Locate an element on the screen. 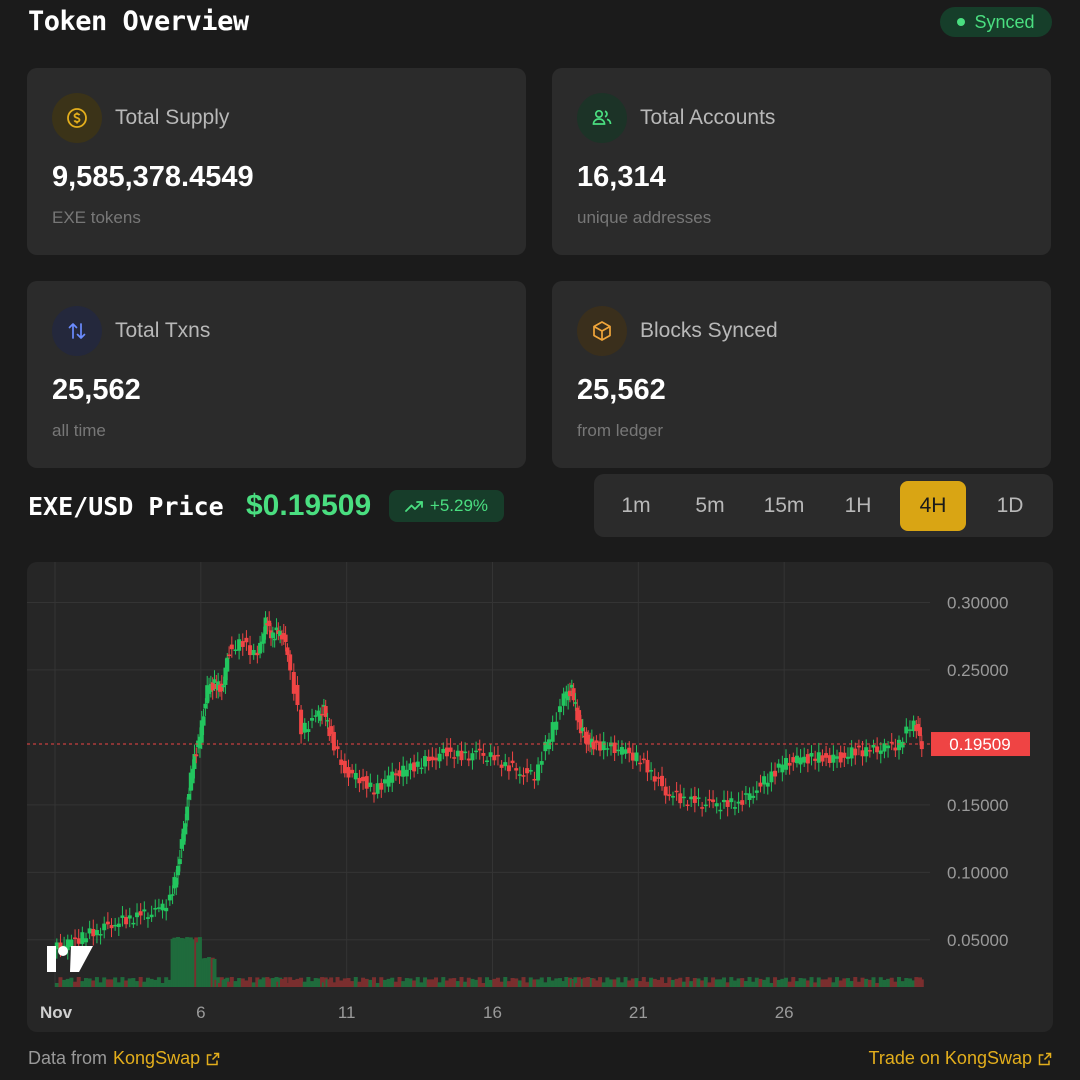  y-tick-label: 0.15000 is located at coordinates (977, 805).